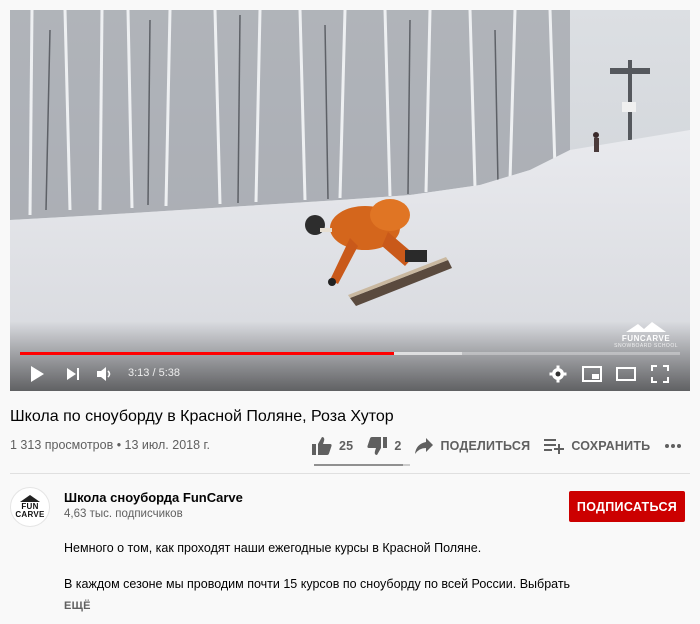 The image size is (700, 624). I want to click on settings-button, so click(558, 374).